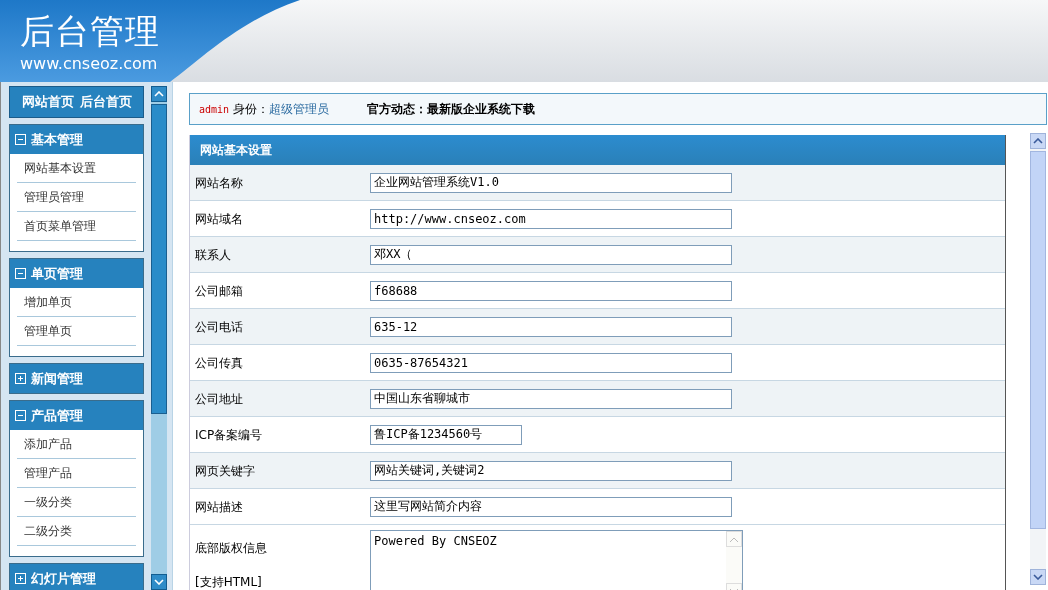 This screenshot has height=590, width=1048. I want to click on site-url: www.cnseoz.com, so click(89, 64).